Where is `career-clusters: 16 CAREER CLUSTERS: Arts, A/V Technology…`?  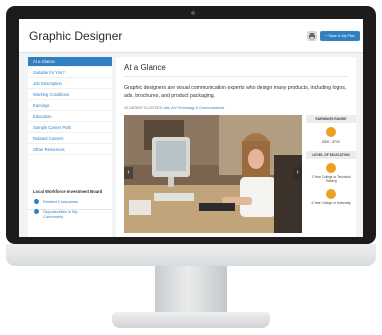 career-clusters: 16 CAREER CLUSTERS: Arts, A/V Technology… is located at coordinates (174, 108).